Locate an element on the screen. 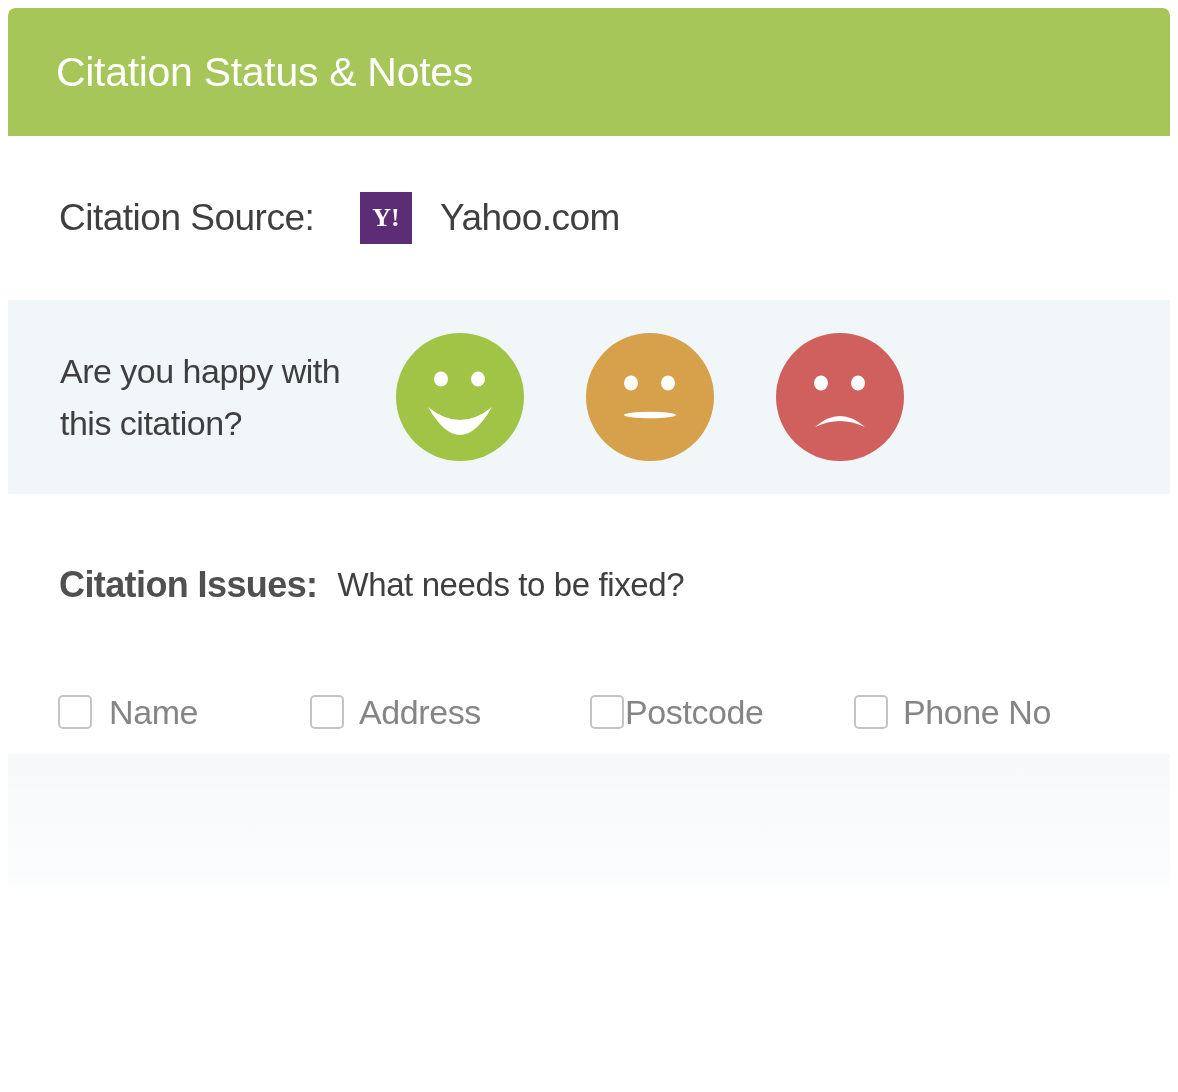  card-title: Citation Status & Notes is located at coordinates (264, 72).